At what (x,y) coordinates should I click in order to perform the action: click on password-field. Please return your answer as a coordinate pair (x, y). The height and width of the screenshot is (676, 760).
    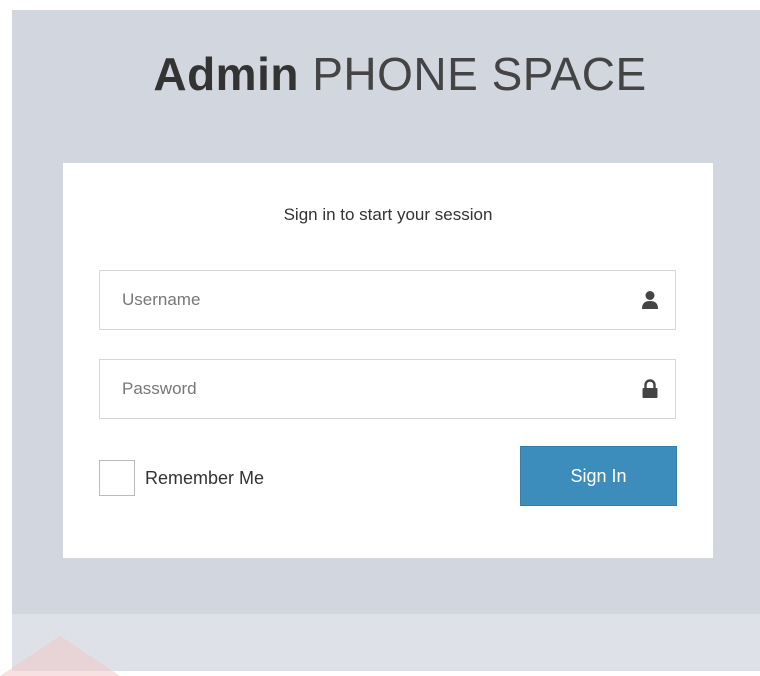
    Looking at the image, I should click on (387, 389).